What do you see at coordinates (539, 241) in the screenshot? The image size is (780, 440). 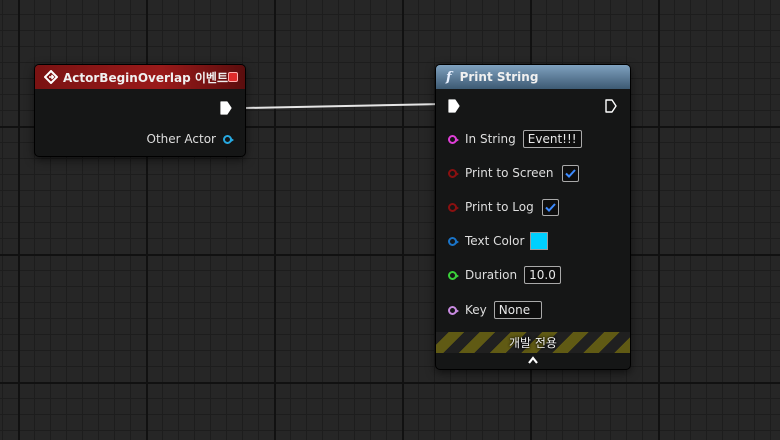 I see `text-color-swatch` at bounding box center [539, 241].